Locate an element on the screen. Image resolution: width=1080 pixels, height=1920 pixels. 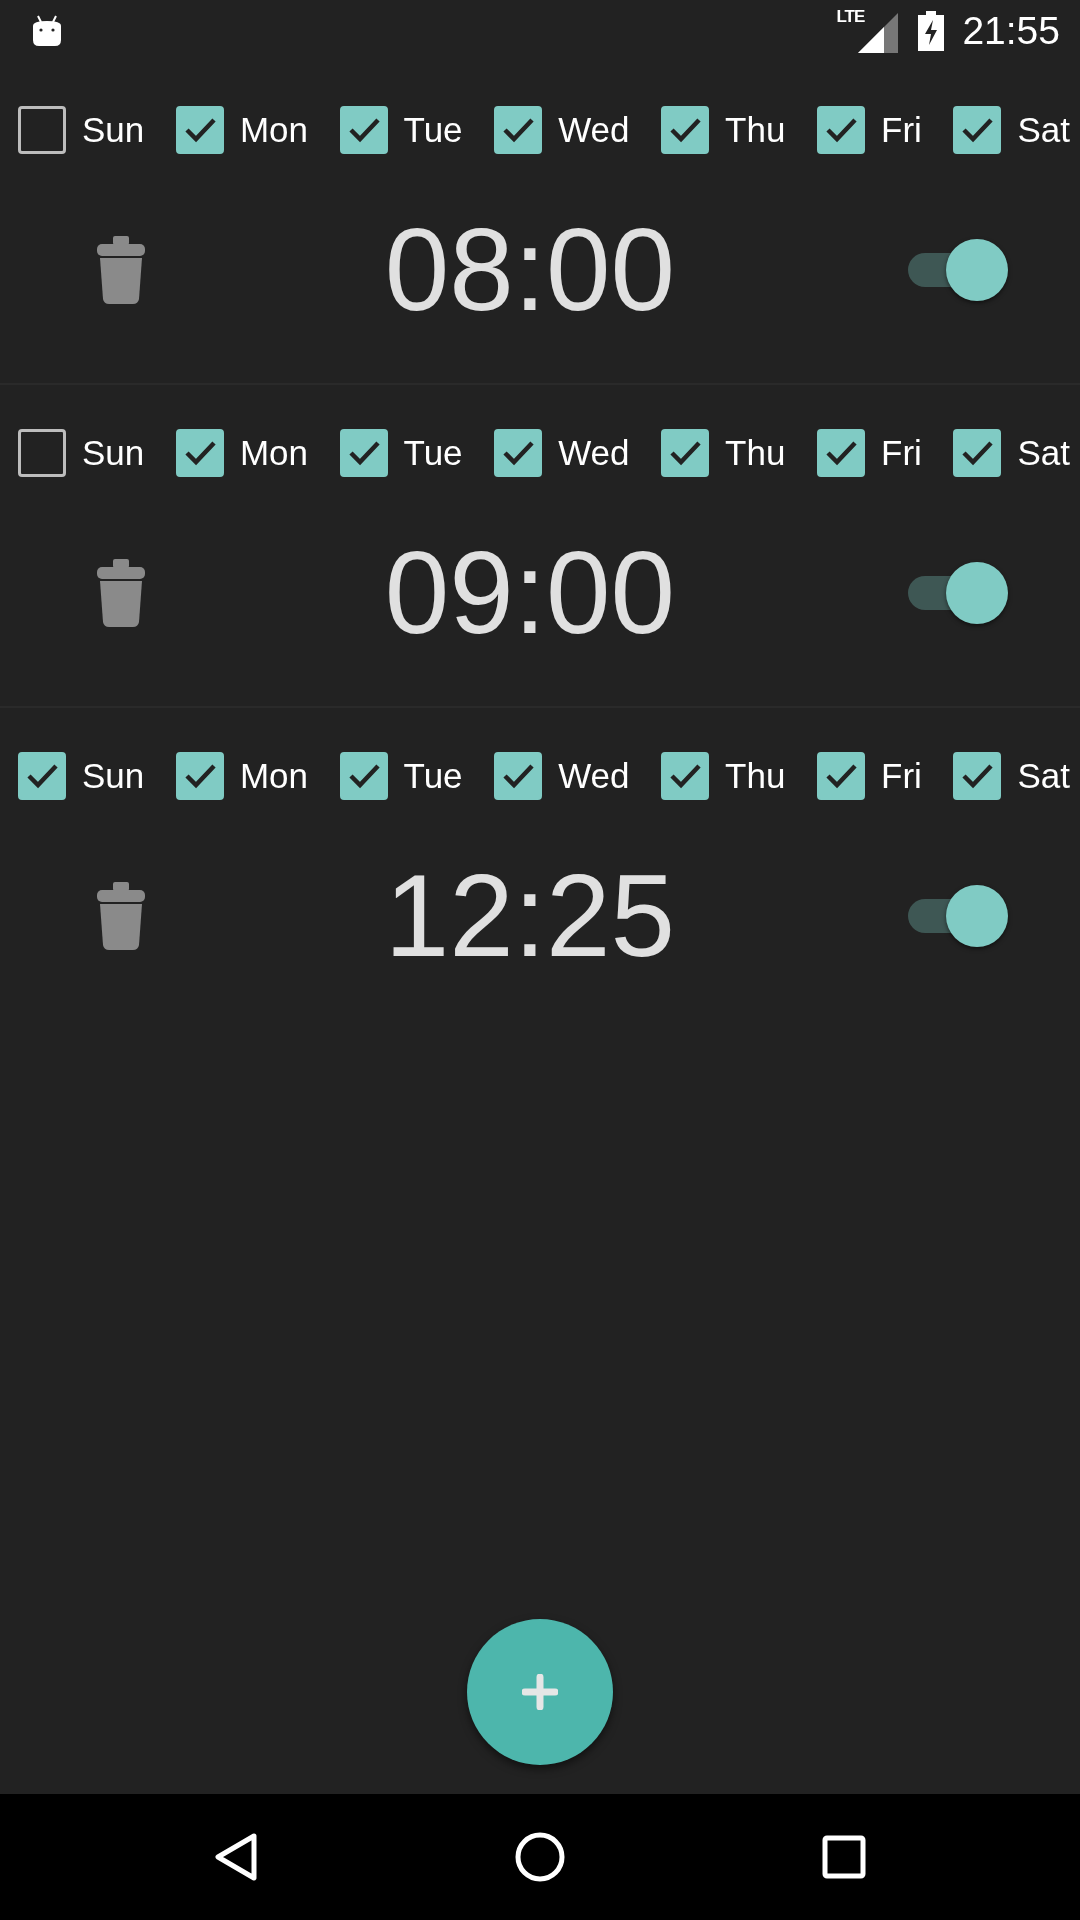
back-icon is located at coordinates (236, 1857).